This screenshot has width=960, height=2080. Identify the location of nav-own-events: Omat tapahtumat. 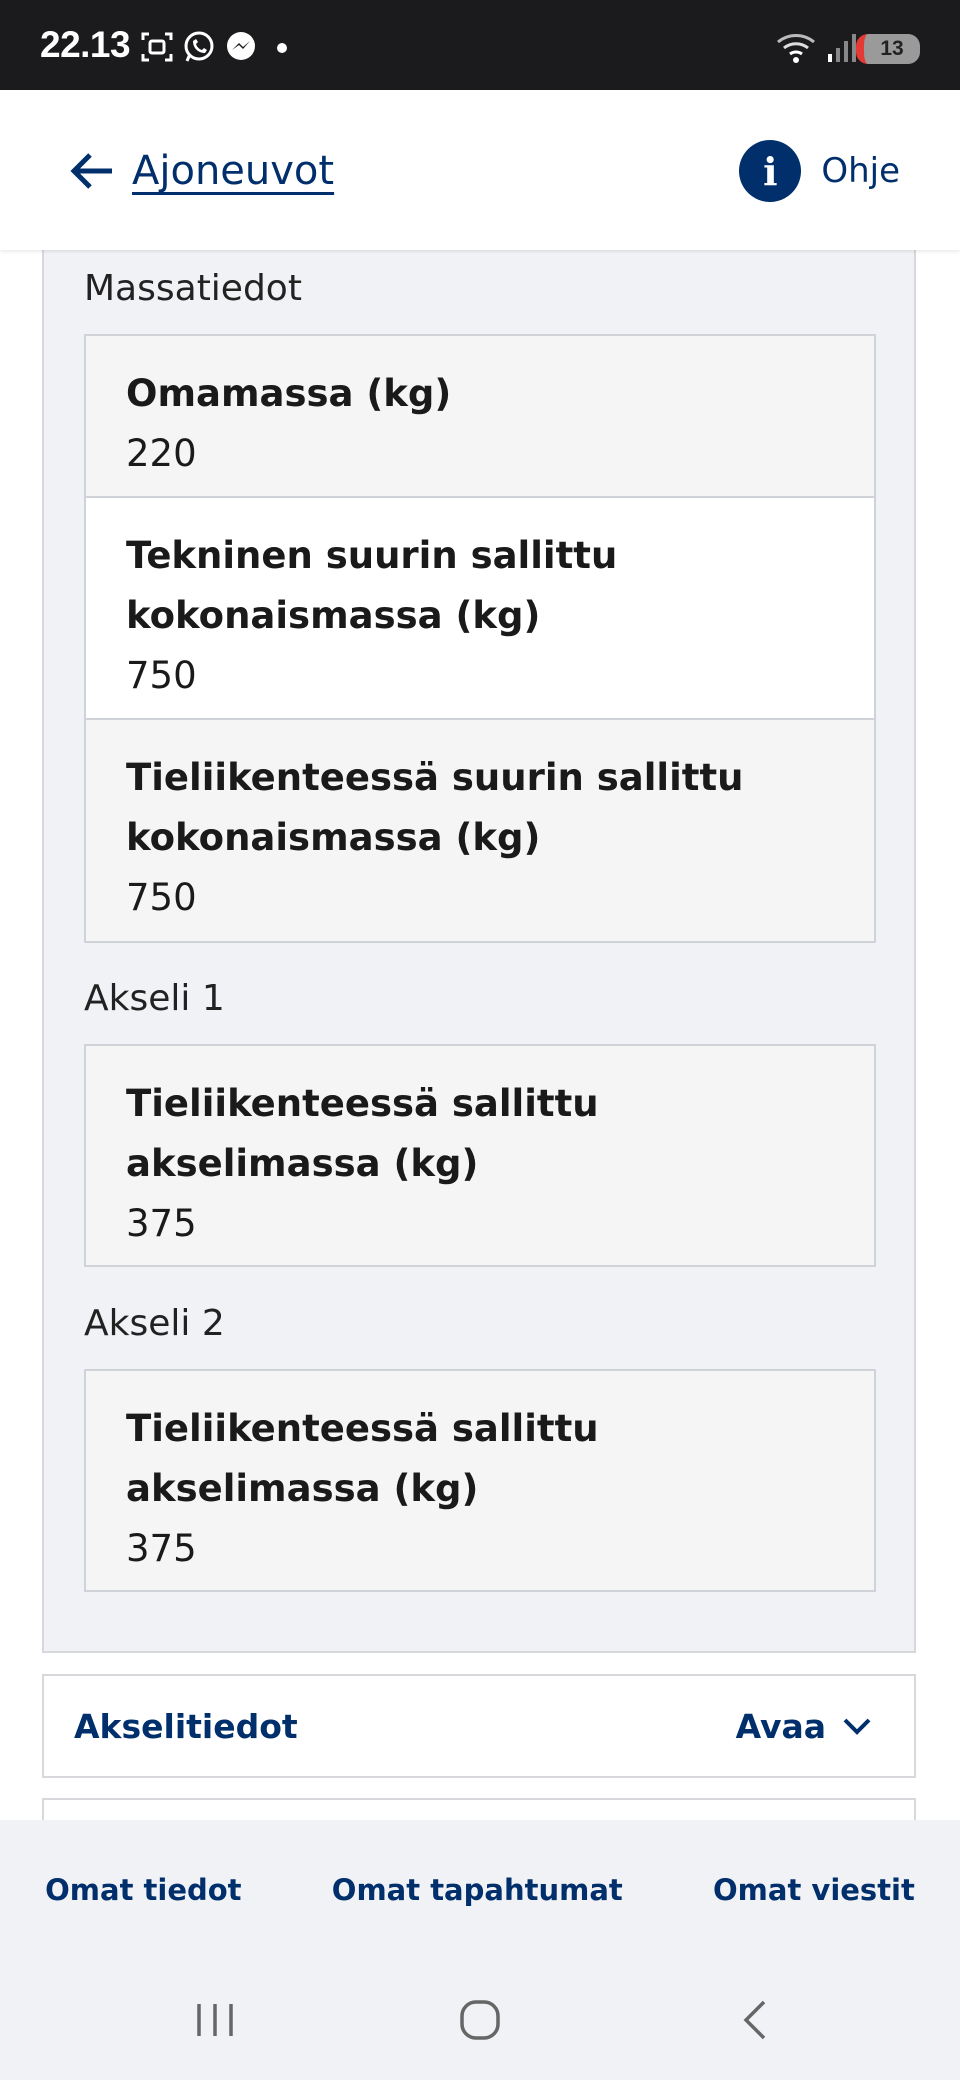
(477, 1890).